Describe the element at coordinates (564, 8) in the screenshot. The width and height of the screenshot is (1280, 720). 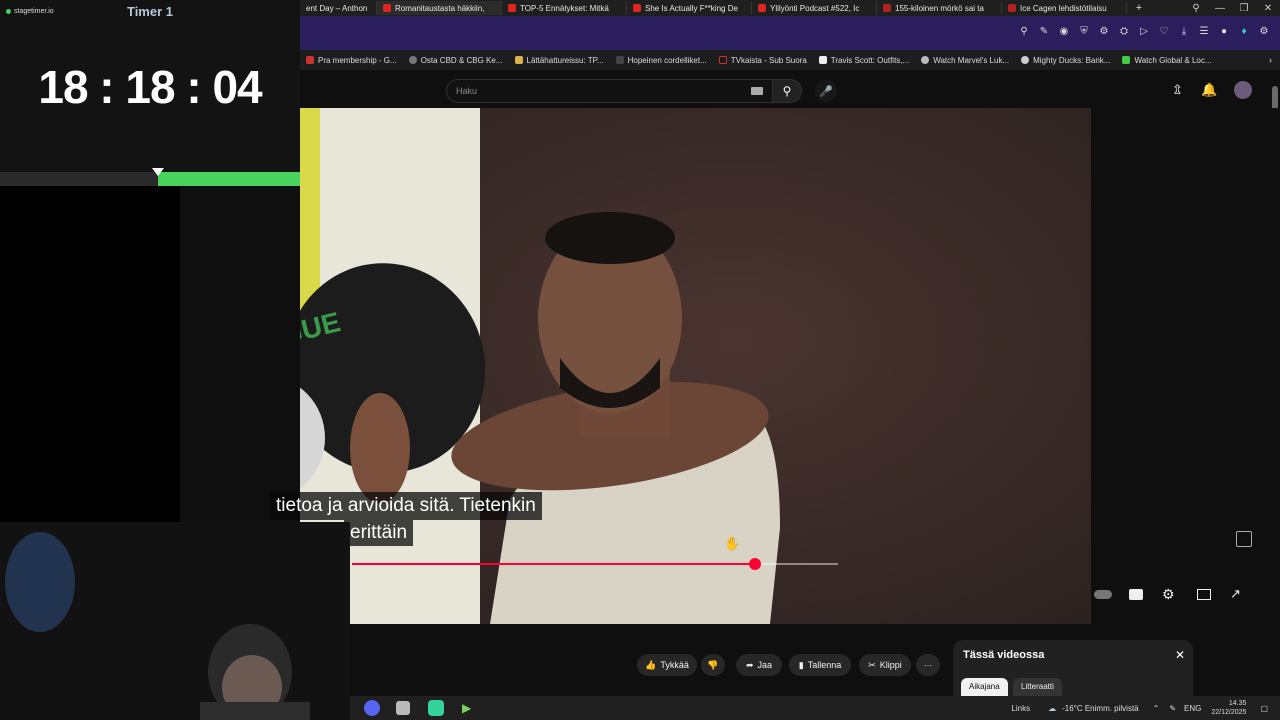
I see `tab: TOP-5 Ennätykset: Mitkä` at that location.